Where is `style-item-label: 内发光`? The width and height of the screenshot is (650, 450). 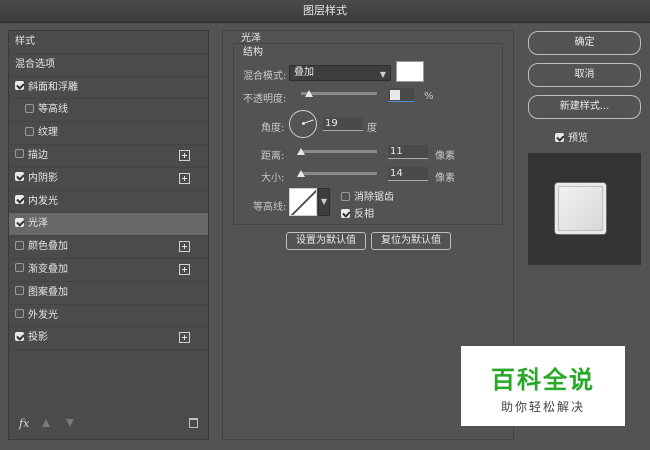
style-item-label: 内发光 is located at coordinates (43, 201).